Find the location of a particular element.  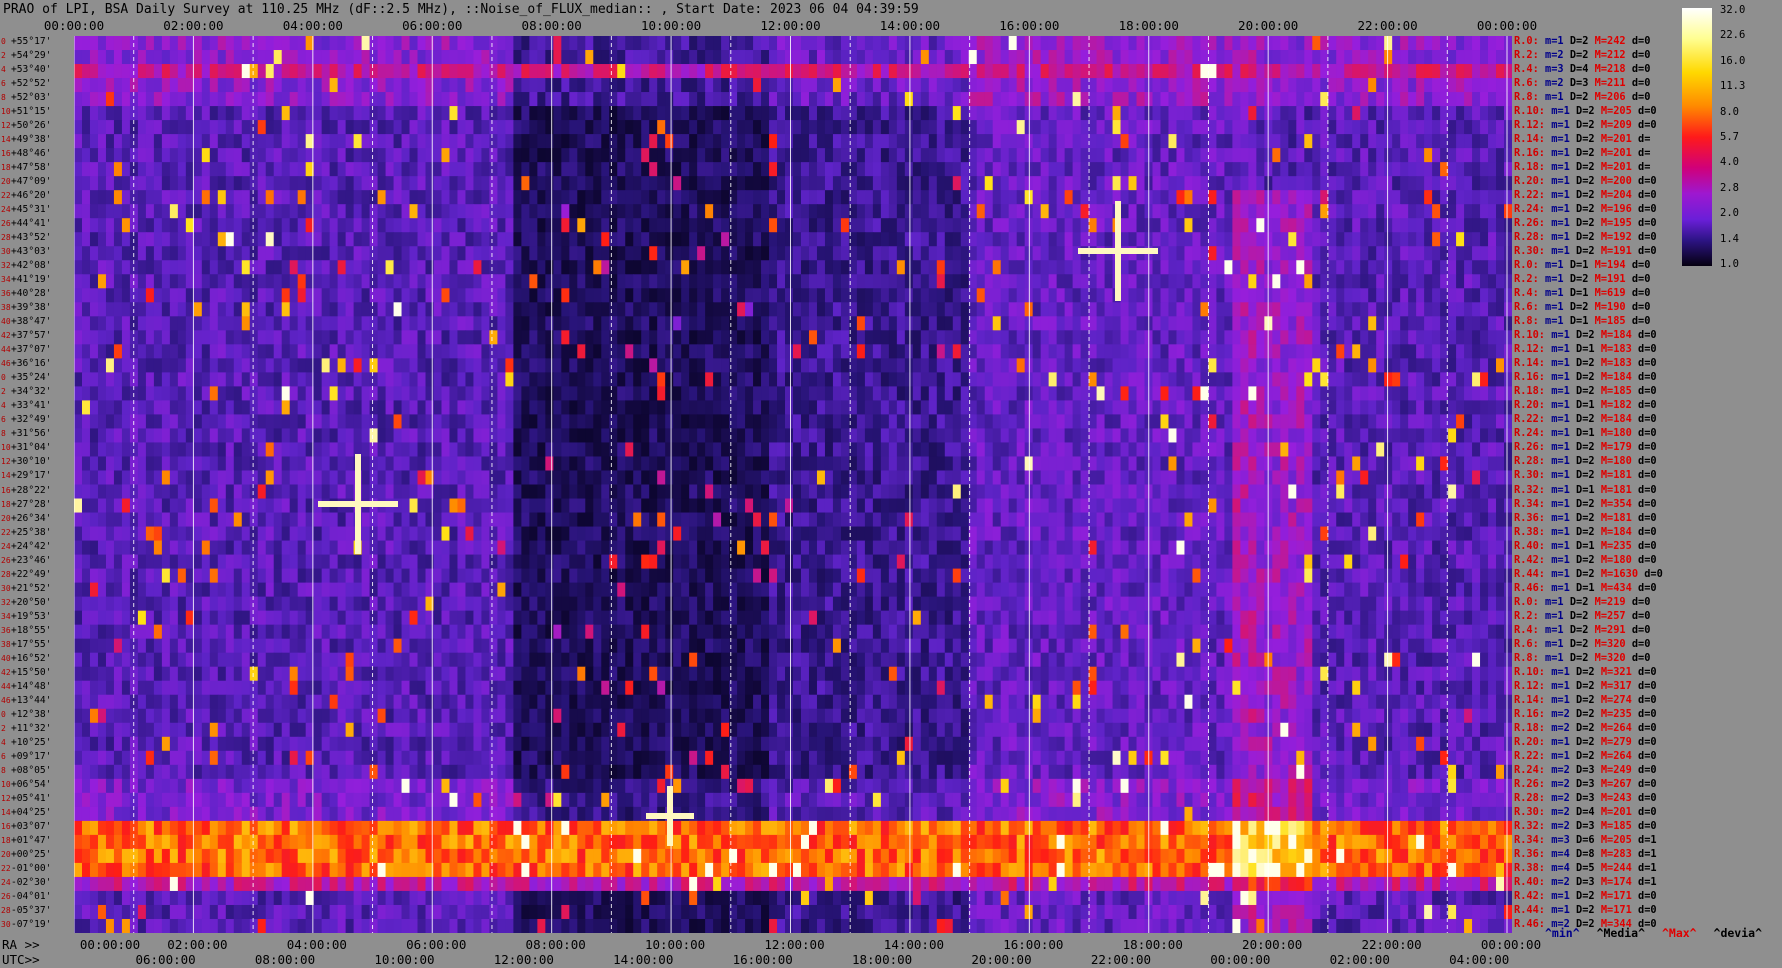

bottom-utc-tick-label: 18:00:00 is located at coordinates (882, 959).